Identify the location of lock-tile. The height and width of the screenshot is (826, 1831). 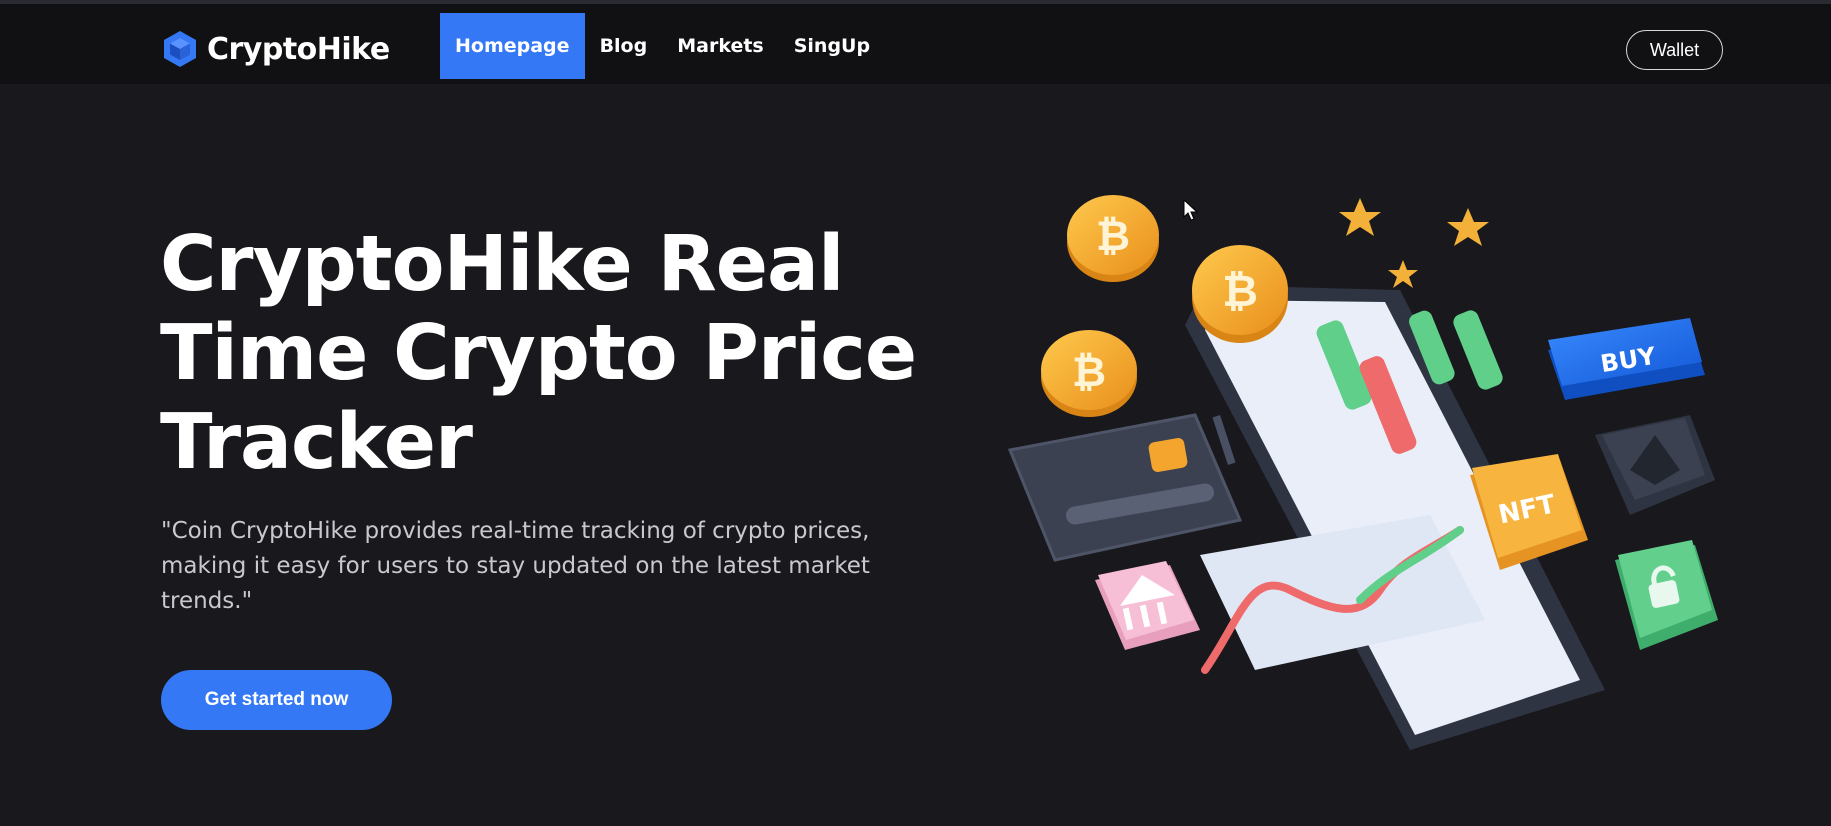
(1666, 595).